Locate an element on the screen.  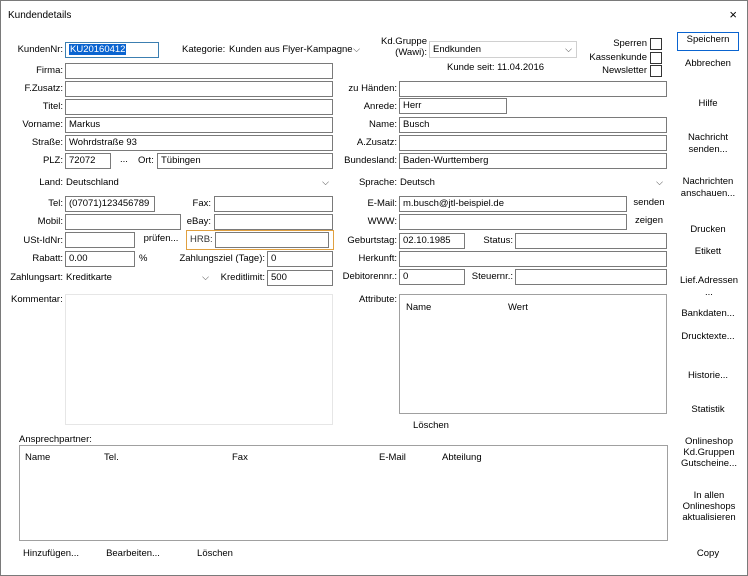
www-input is located at coordinates (513, 222).